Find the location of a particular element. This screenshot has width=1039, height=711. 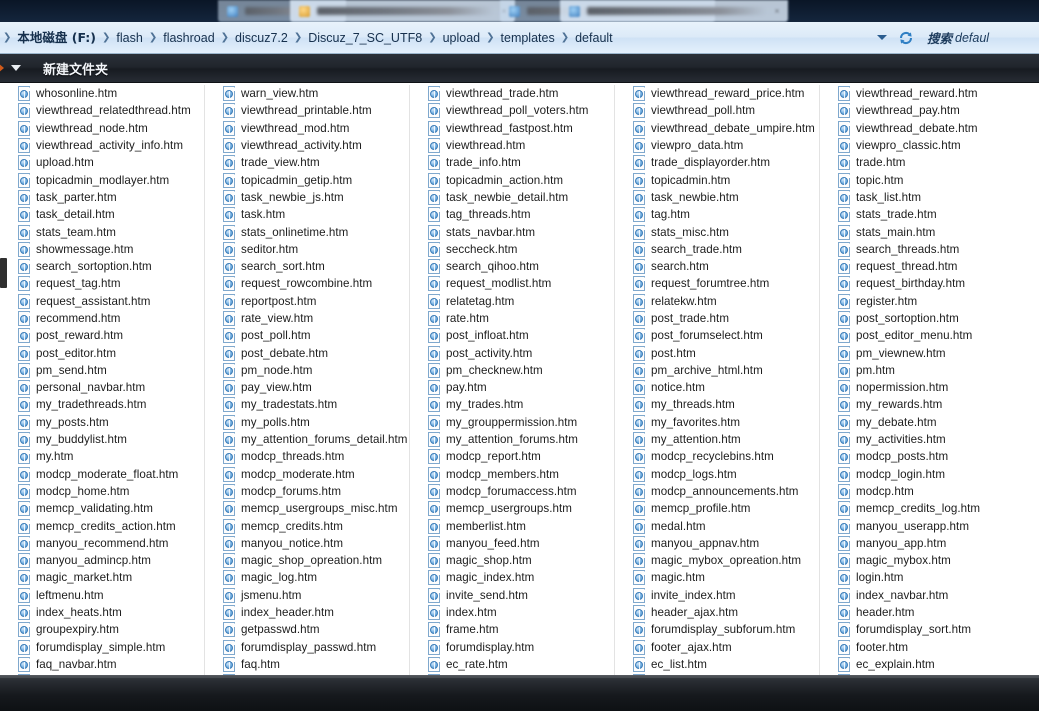

file-list-item: modcp_report.htm is located at coordinates (521, 456).